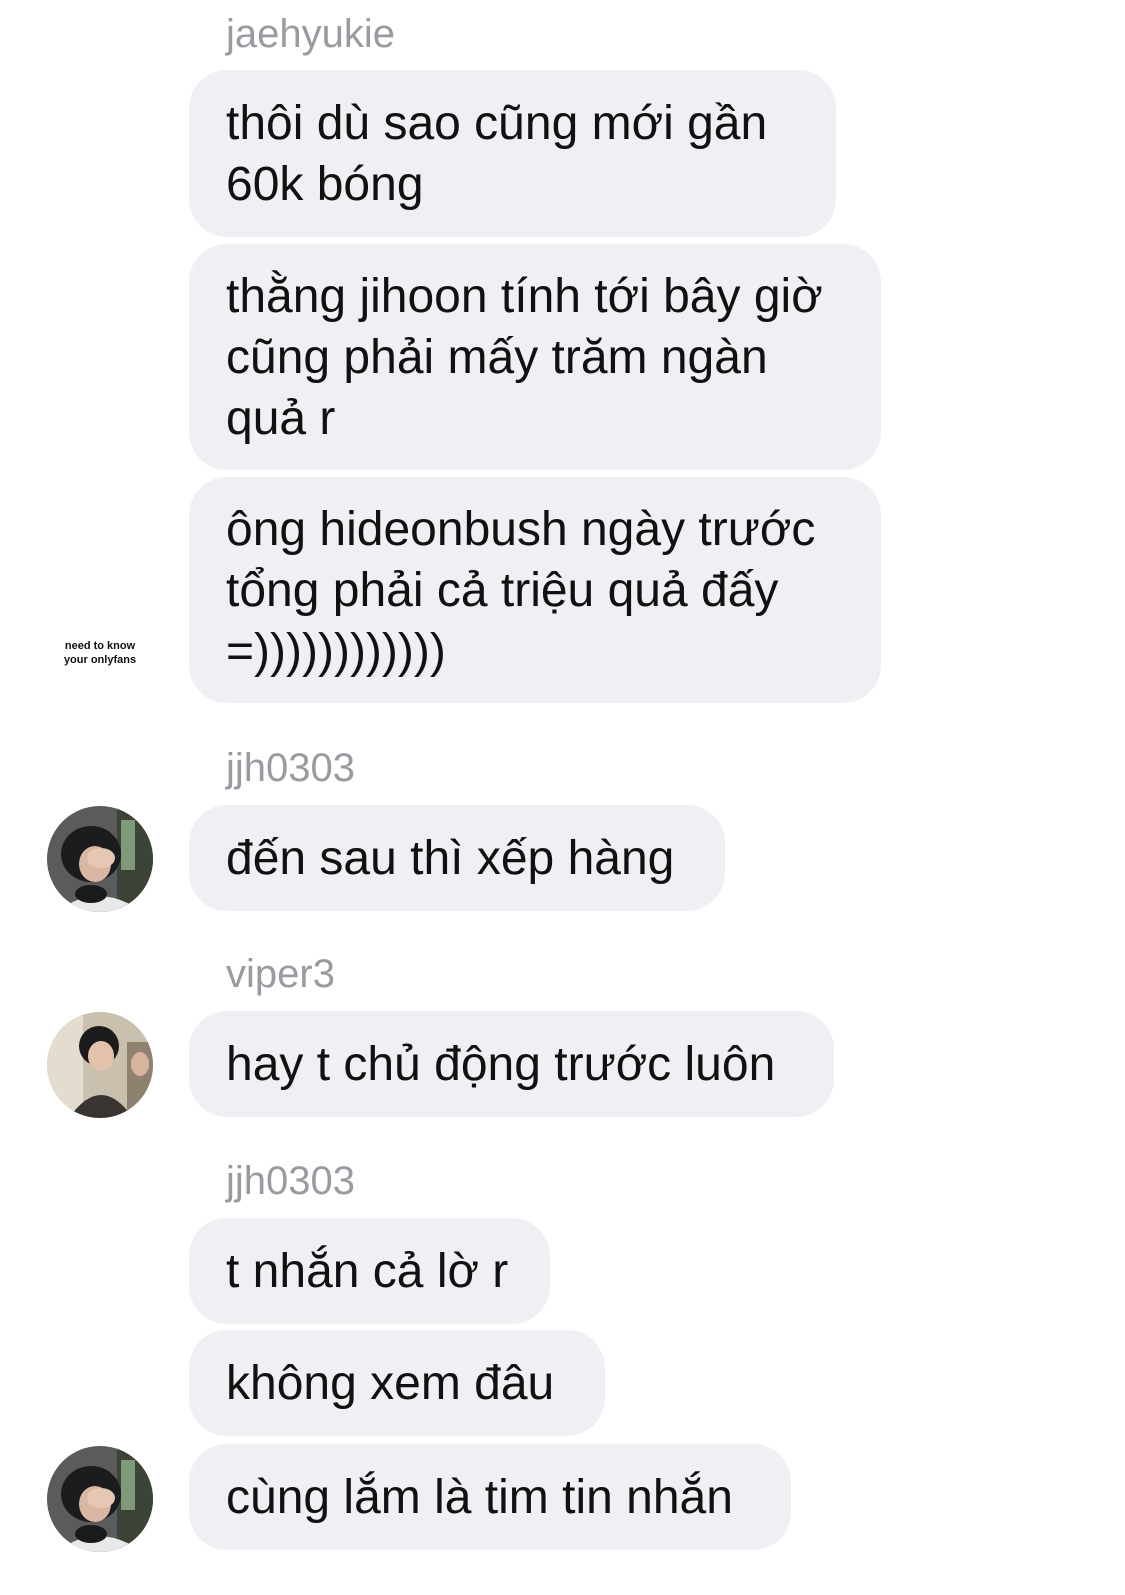 The width and height of the screenshot is (1125, 1595). What do you see at coordinates (450, 858) in the screenshot?
I see `message-text: đến sau thì xếp hàng` at bounding box center [450, 858].